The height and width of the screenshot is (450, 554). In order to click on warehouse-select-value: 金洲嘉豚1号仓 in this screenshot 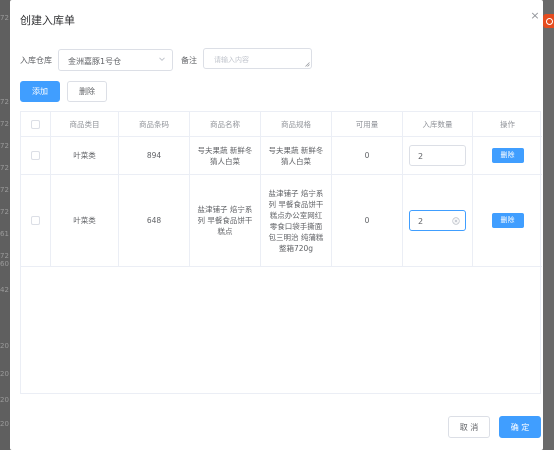, I will do `click(95, 61)`.